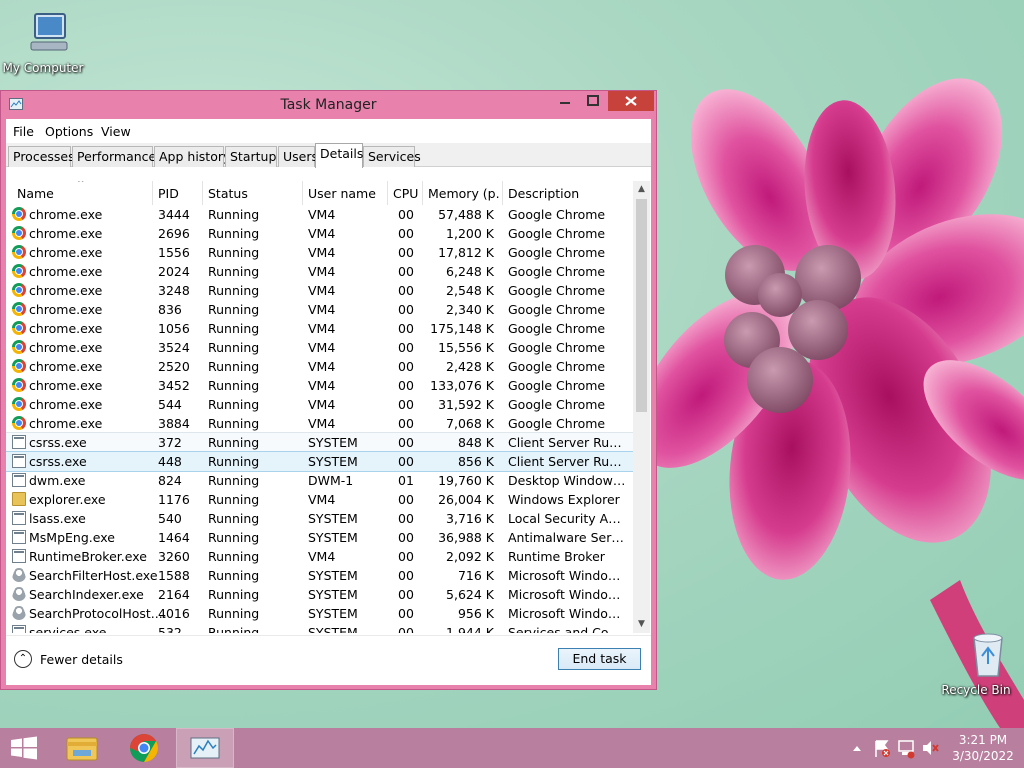 The height and width of the screenshot is (768, 1024). I want to click on process-name: lsass.exe, so click(57, 518).